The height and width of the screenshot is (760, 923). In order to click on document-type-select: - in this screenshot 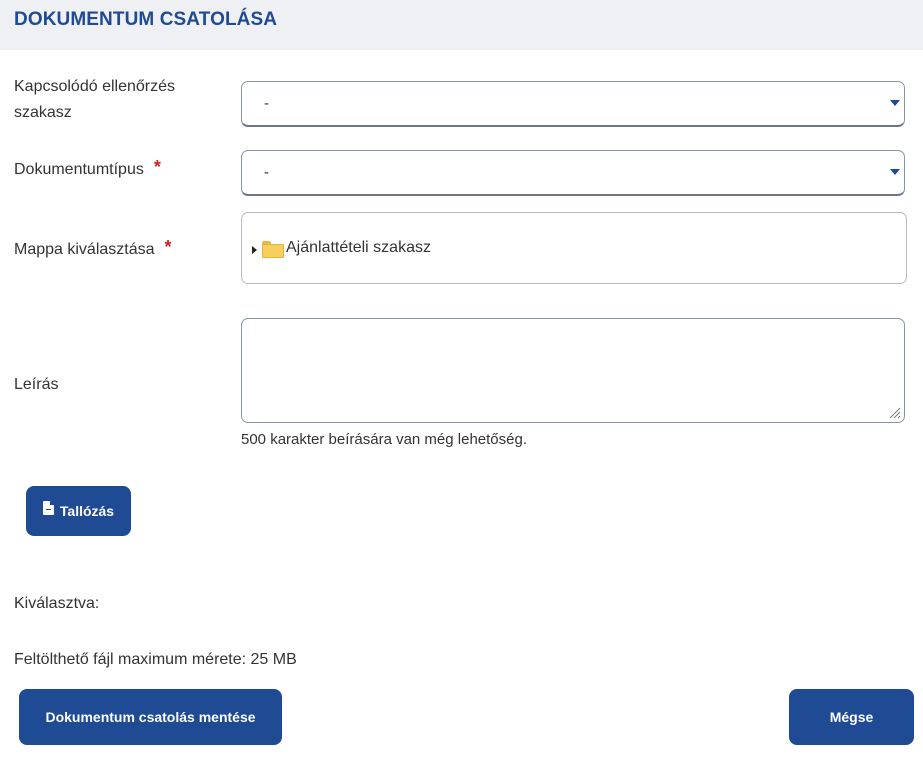, I will do `click(573, 173)`.